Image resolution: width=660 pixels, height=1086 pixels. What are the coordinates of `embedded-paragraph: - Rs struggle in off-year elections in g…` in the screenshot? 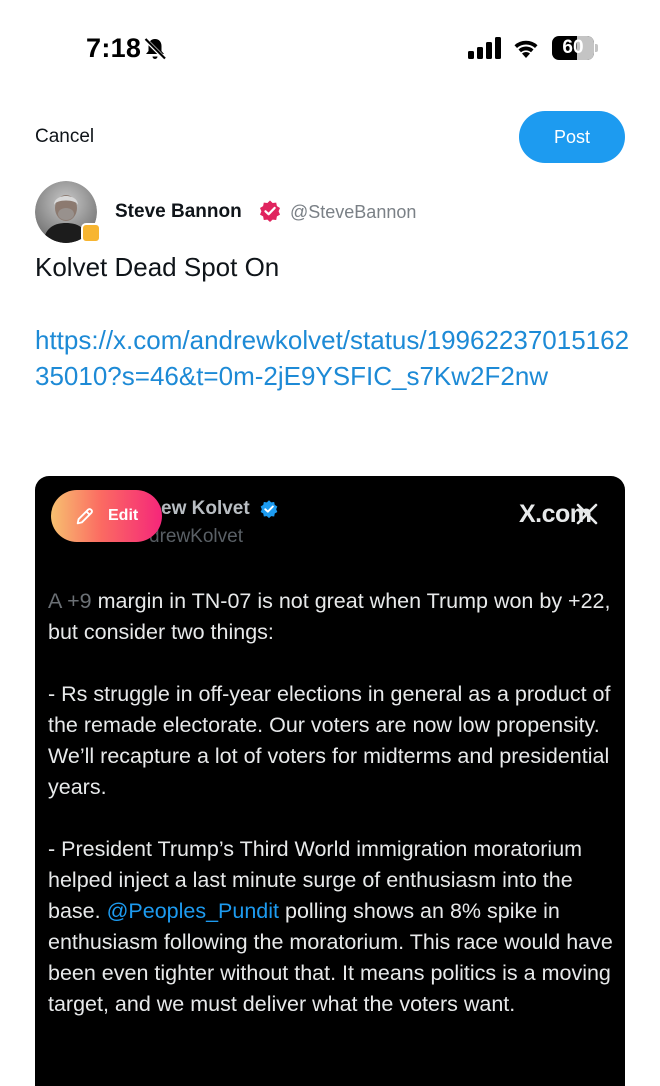 It's located at (329, 740).